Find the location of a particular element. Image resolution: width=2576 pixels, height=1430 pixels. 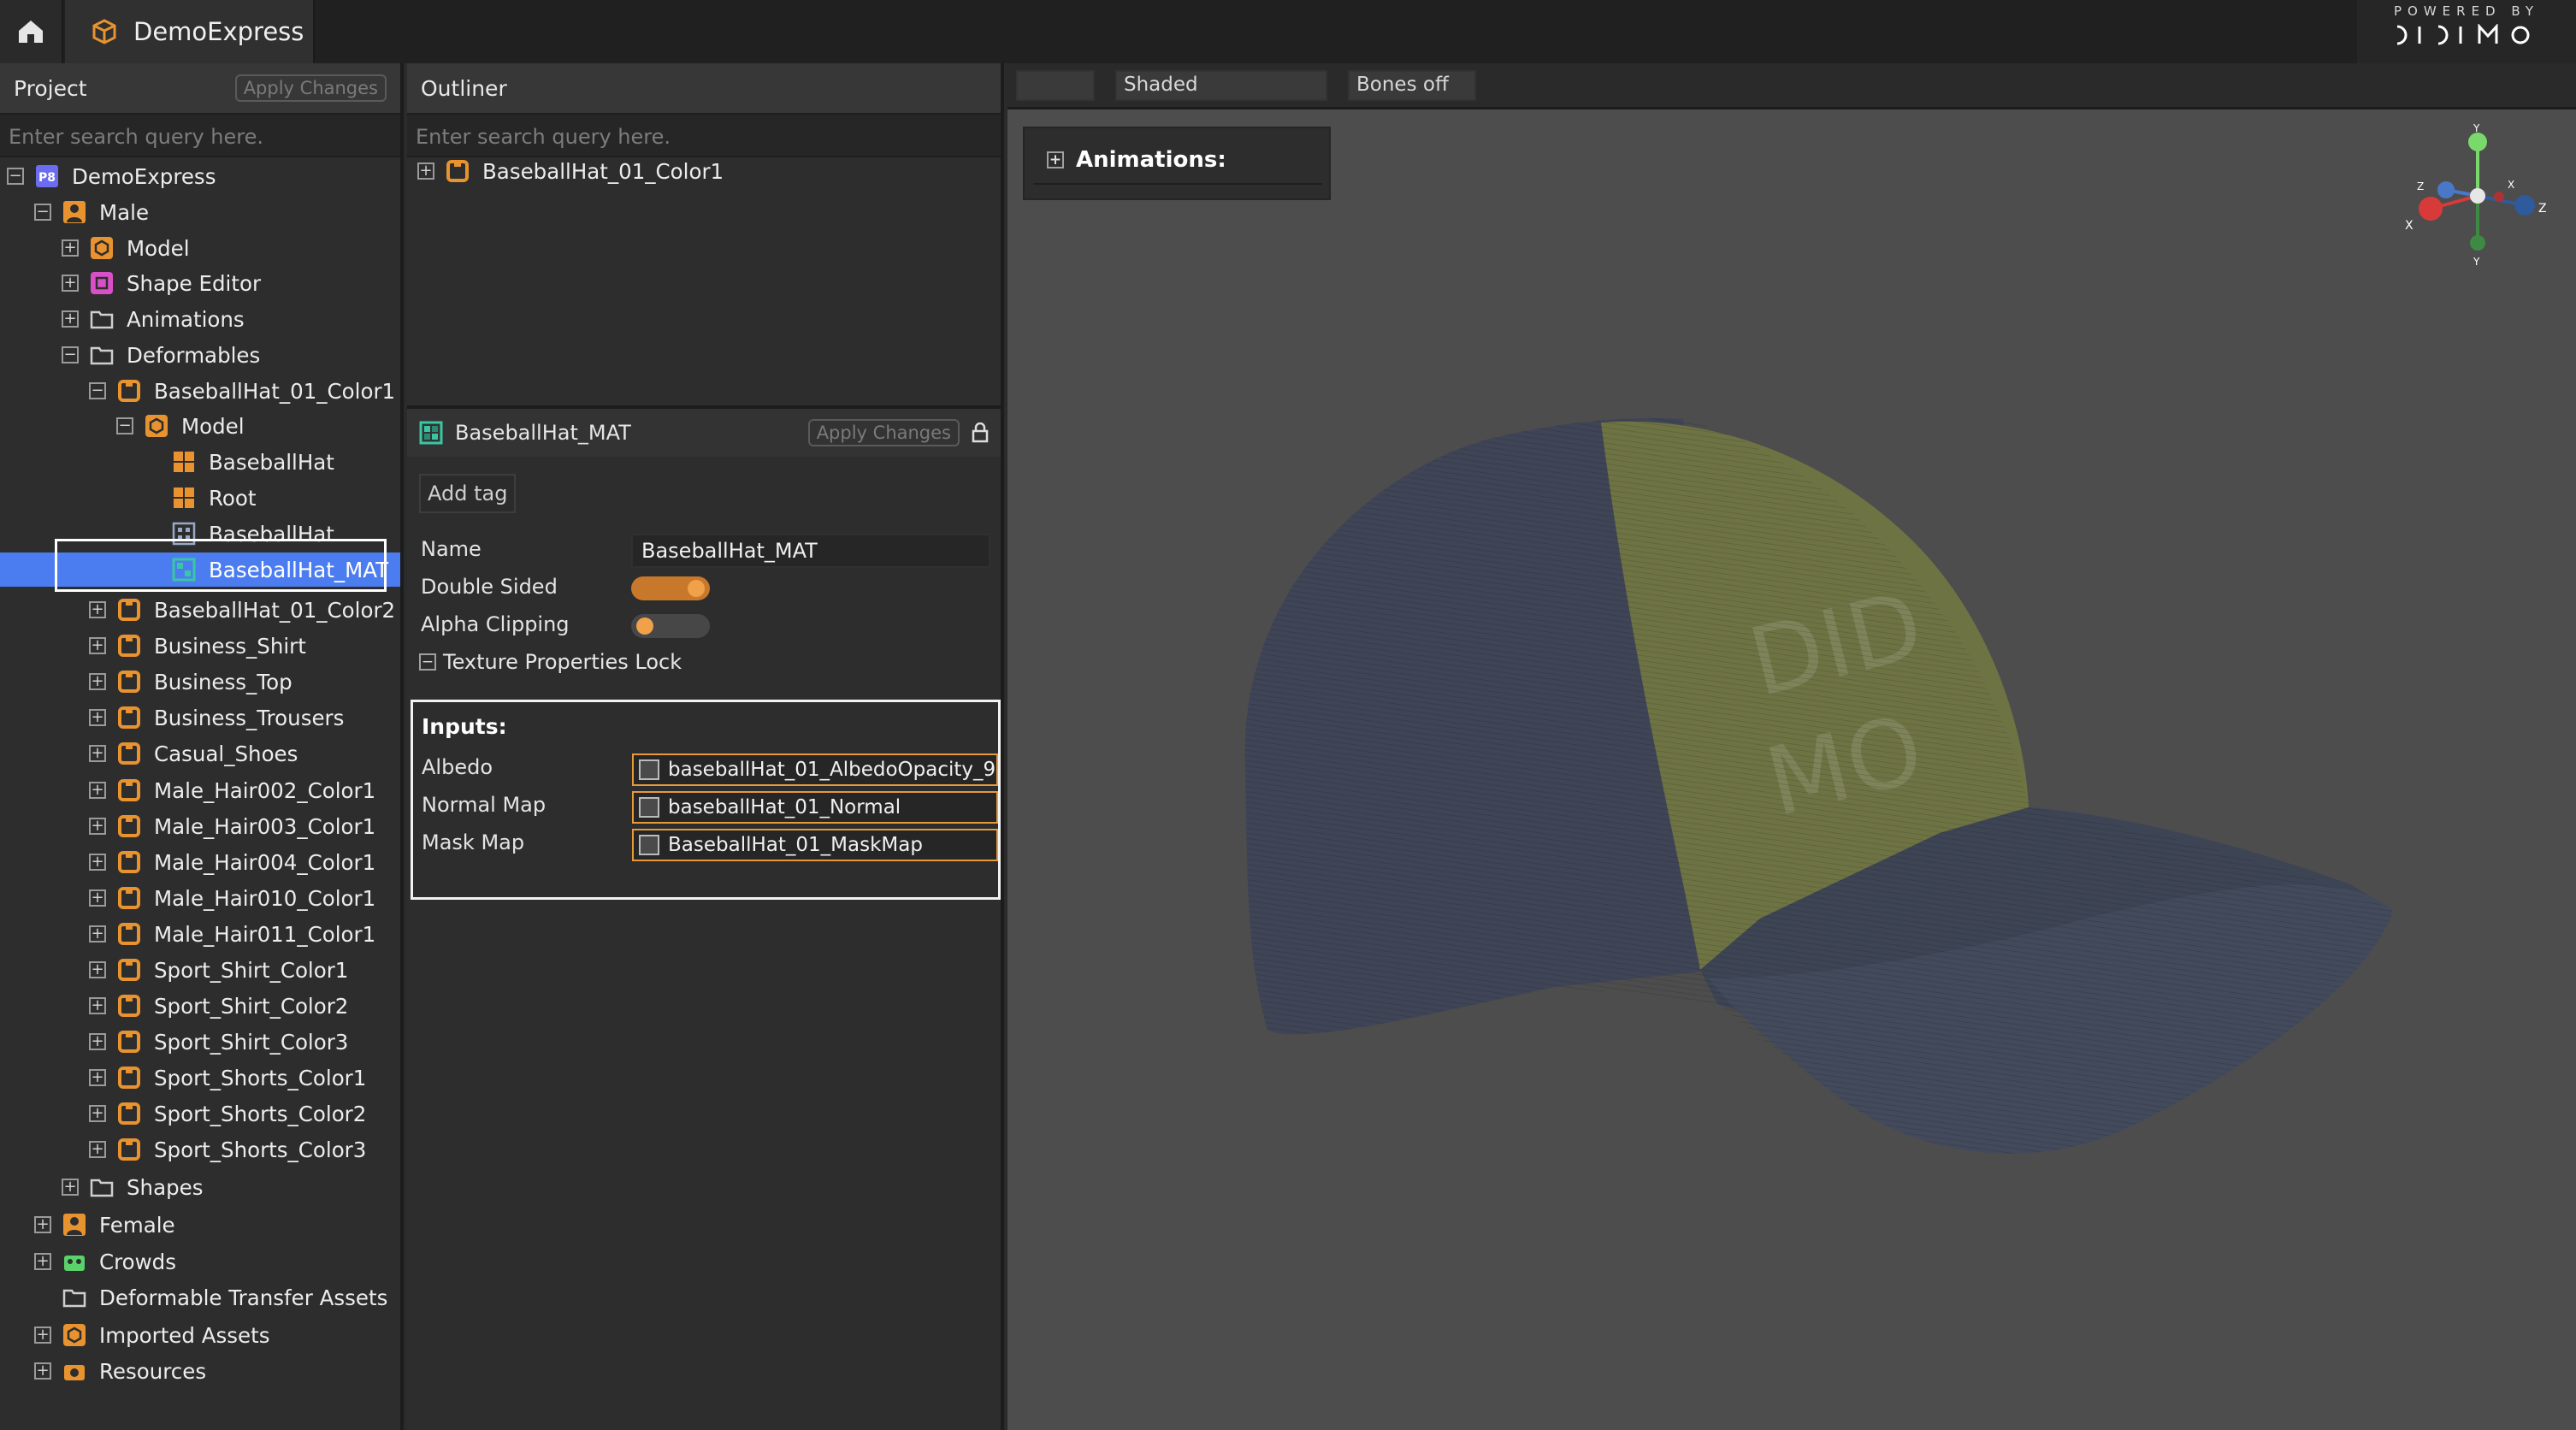

tree-item-label: BaseballHat_01_Color2 is located at coordinates (275, 610).